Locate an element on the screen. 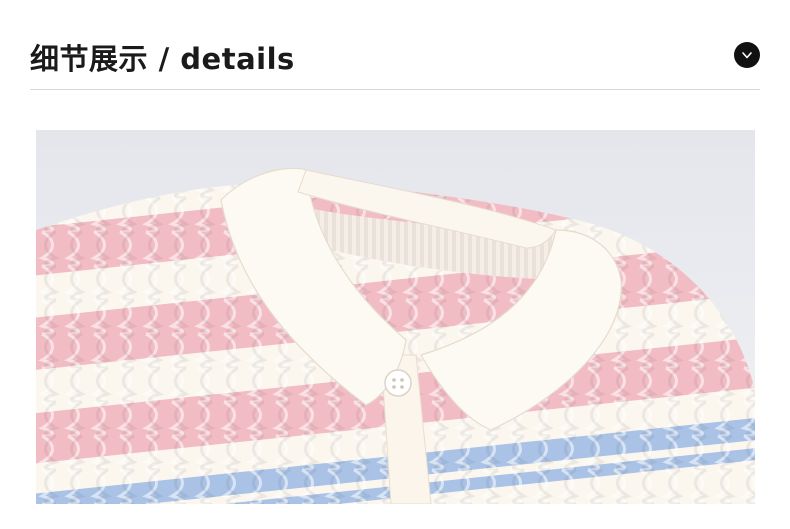 The height and width of the screenshot is (529, 790). expand-toggle-button is located at coordinates (747, 55).